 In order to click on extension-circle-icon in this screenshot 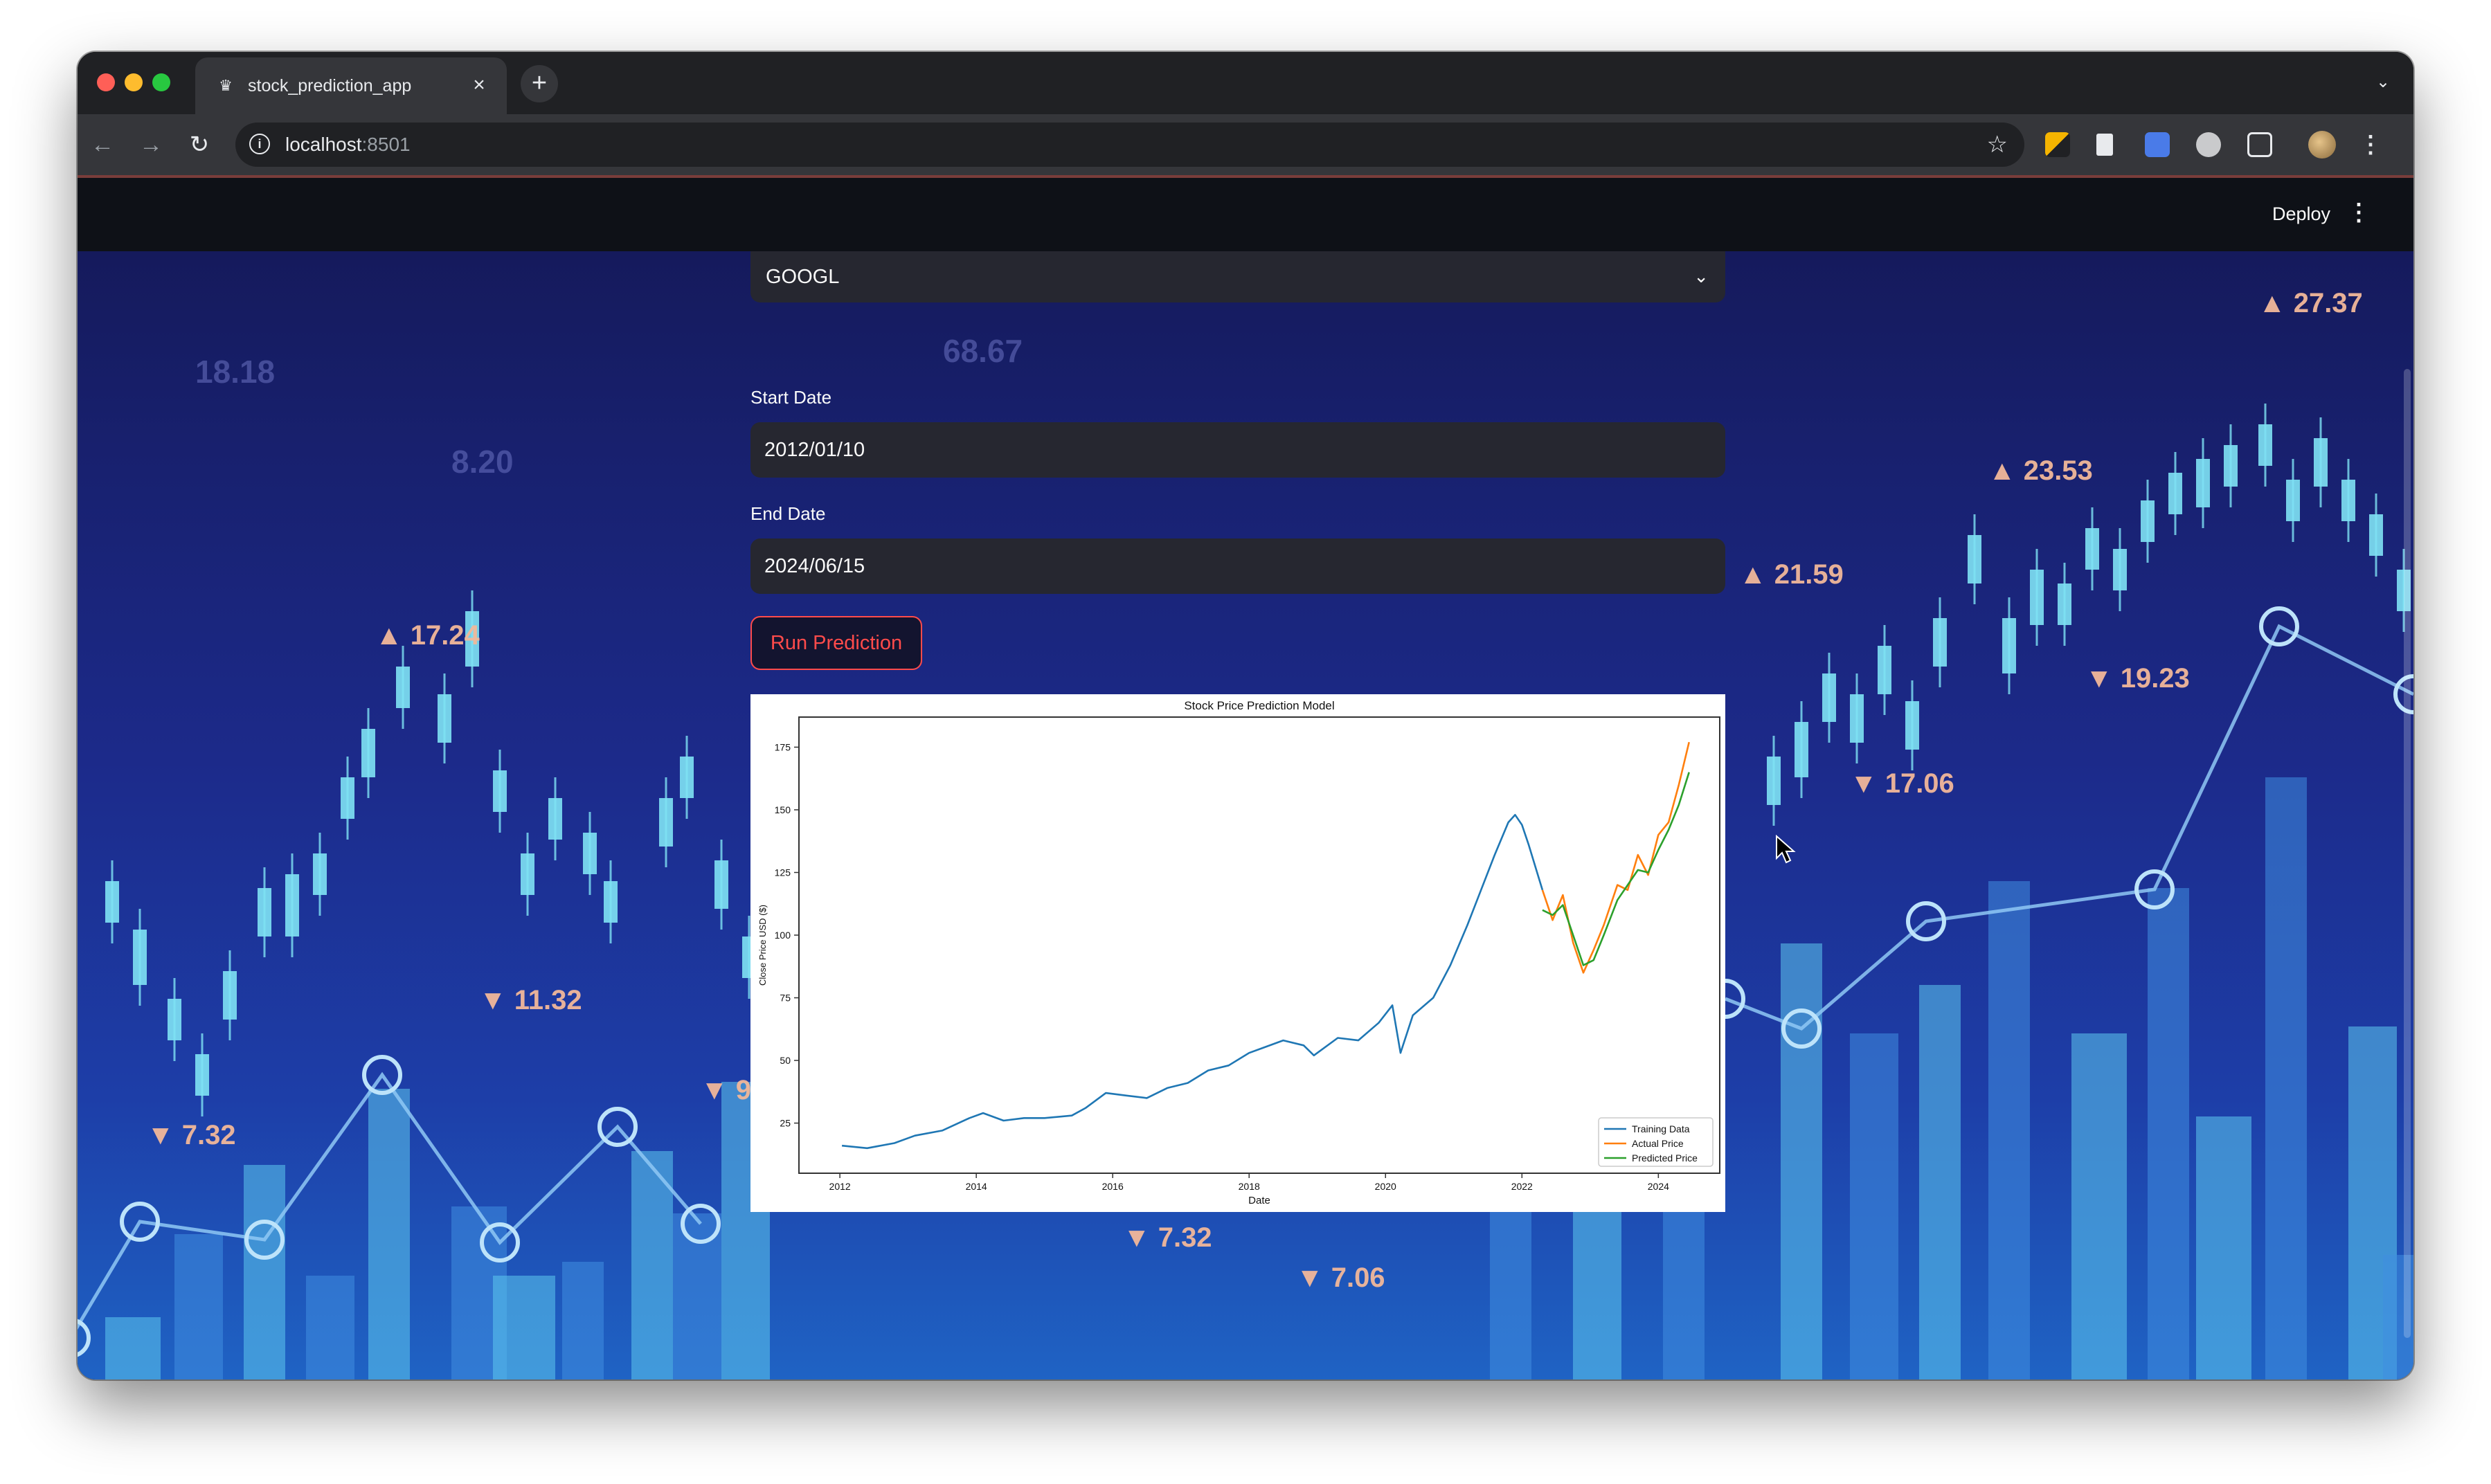, I will do `click(2208, 144)`.